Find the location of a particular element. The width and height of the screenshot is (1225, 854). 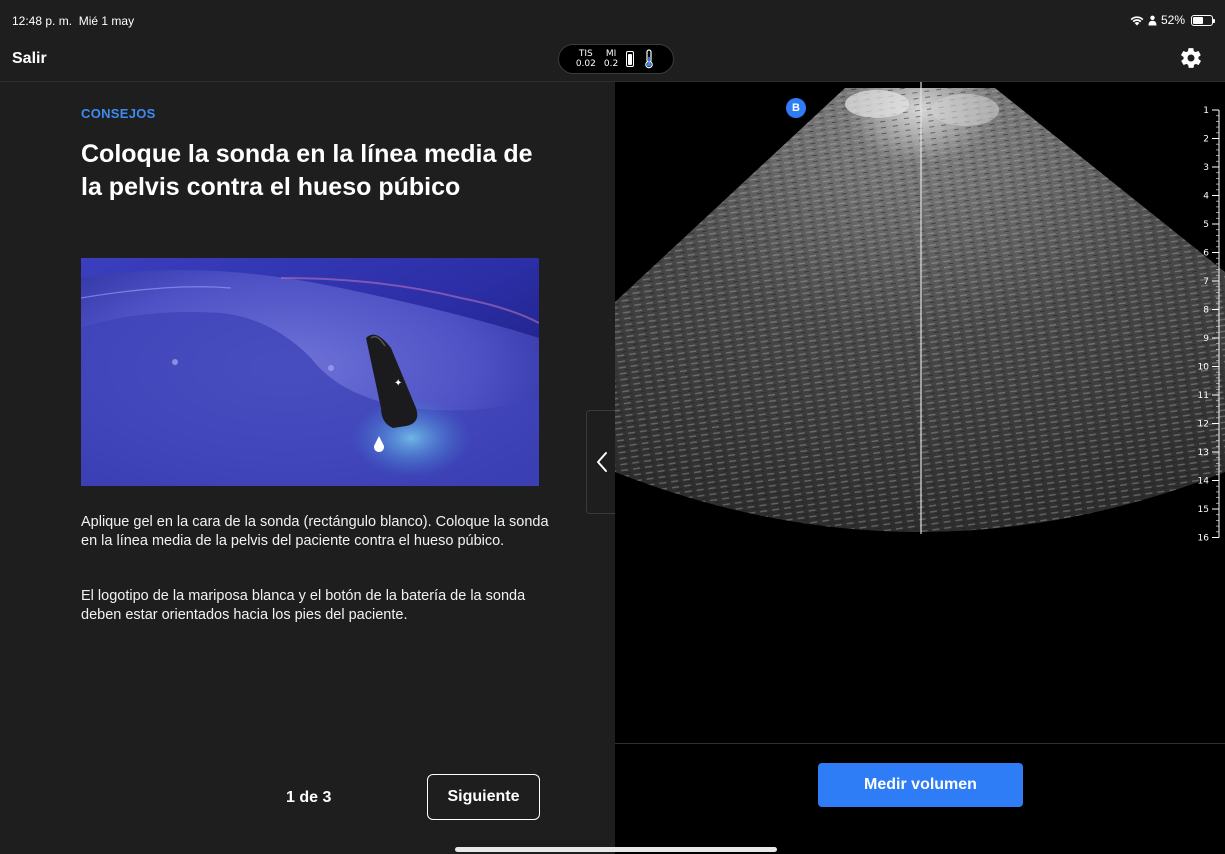

page-indicator: 1 de 3 is located at coordinates (309, 797).